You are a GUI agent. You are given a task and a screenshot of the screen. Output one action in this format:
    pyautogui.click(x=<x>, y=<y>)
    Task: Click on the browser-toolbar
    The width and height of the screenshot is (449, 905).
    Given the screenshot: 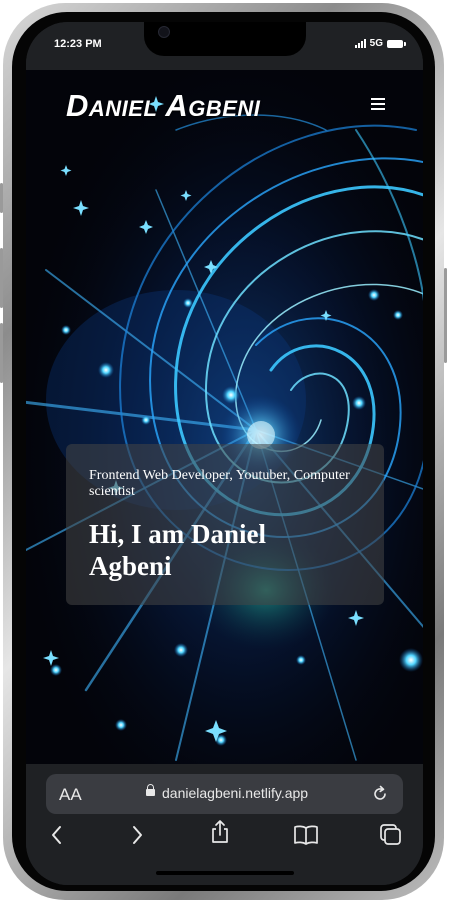 What is the action you would take?
    pyautogui.click(x=224, y=835)
    